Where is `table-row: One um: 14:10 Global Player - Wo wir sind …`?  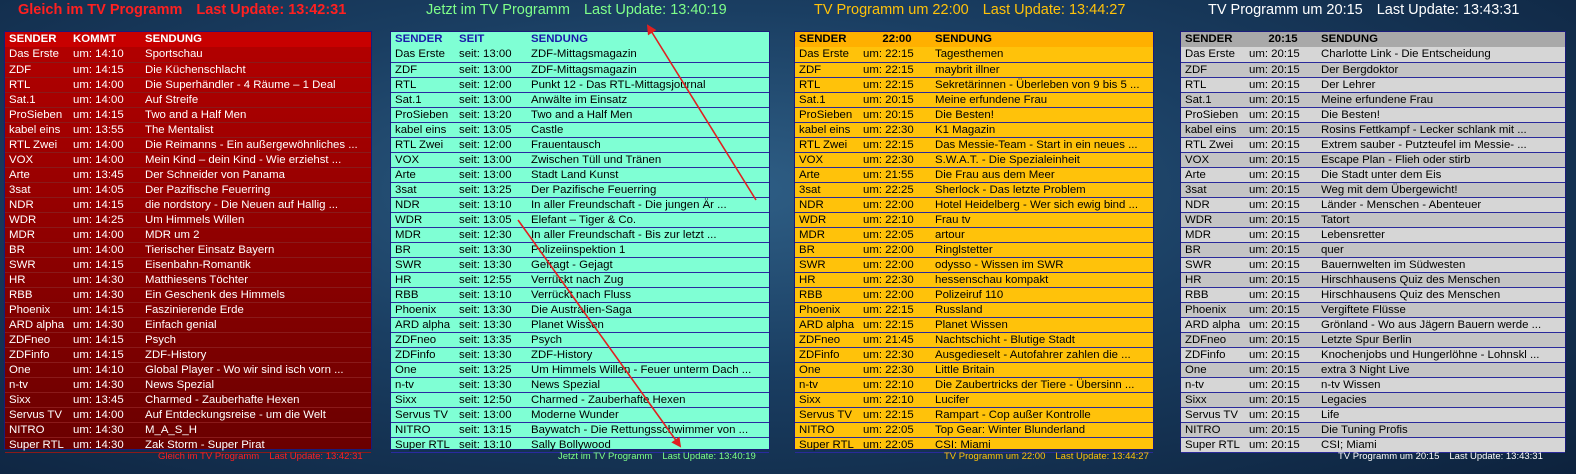
table-row: One um: 14:10 Global Player - Wo wir sind … is located at coordinates (188, 370).